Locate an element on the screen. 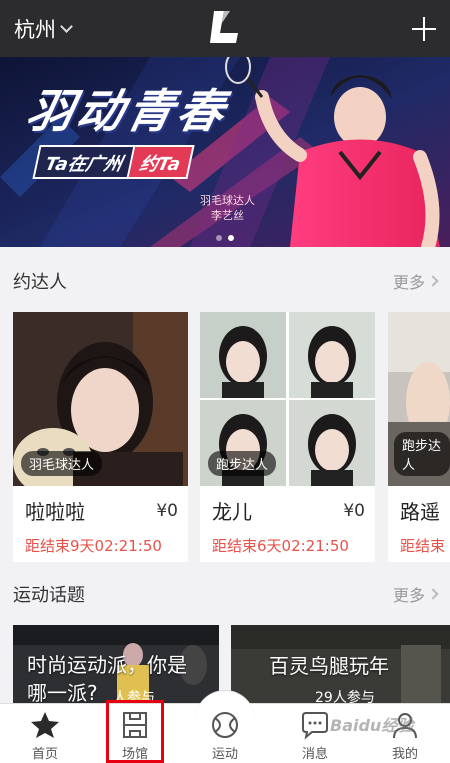  person-card: 羽毛球达人 啦啦啦 ¥0 距结束9天02:21:50 is located at coordinates (100, 437).